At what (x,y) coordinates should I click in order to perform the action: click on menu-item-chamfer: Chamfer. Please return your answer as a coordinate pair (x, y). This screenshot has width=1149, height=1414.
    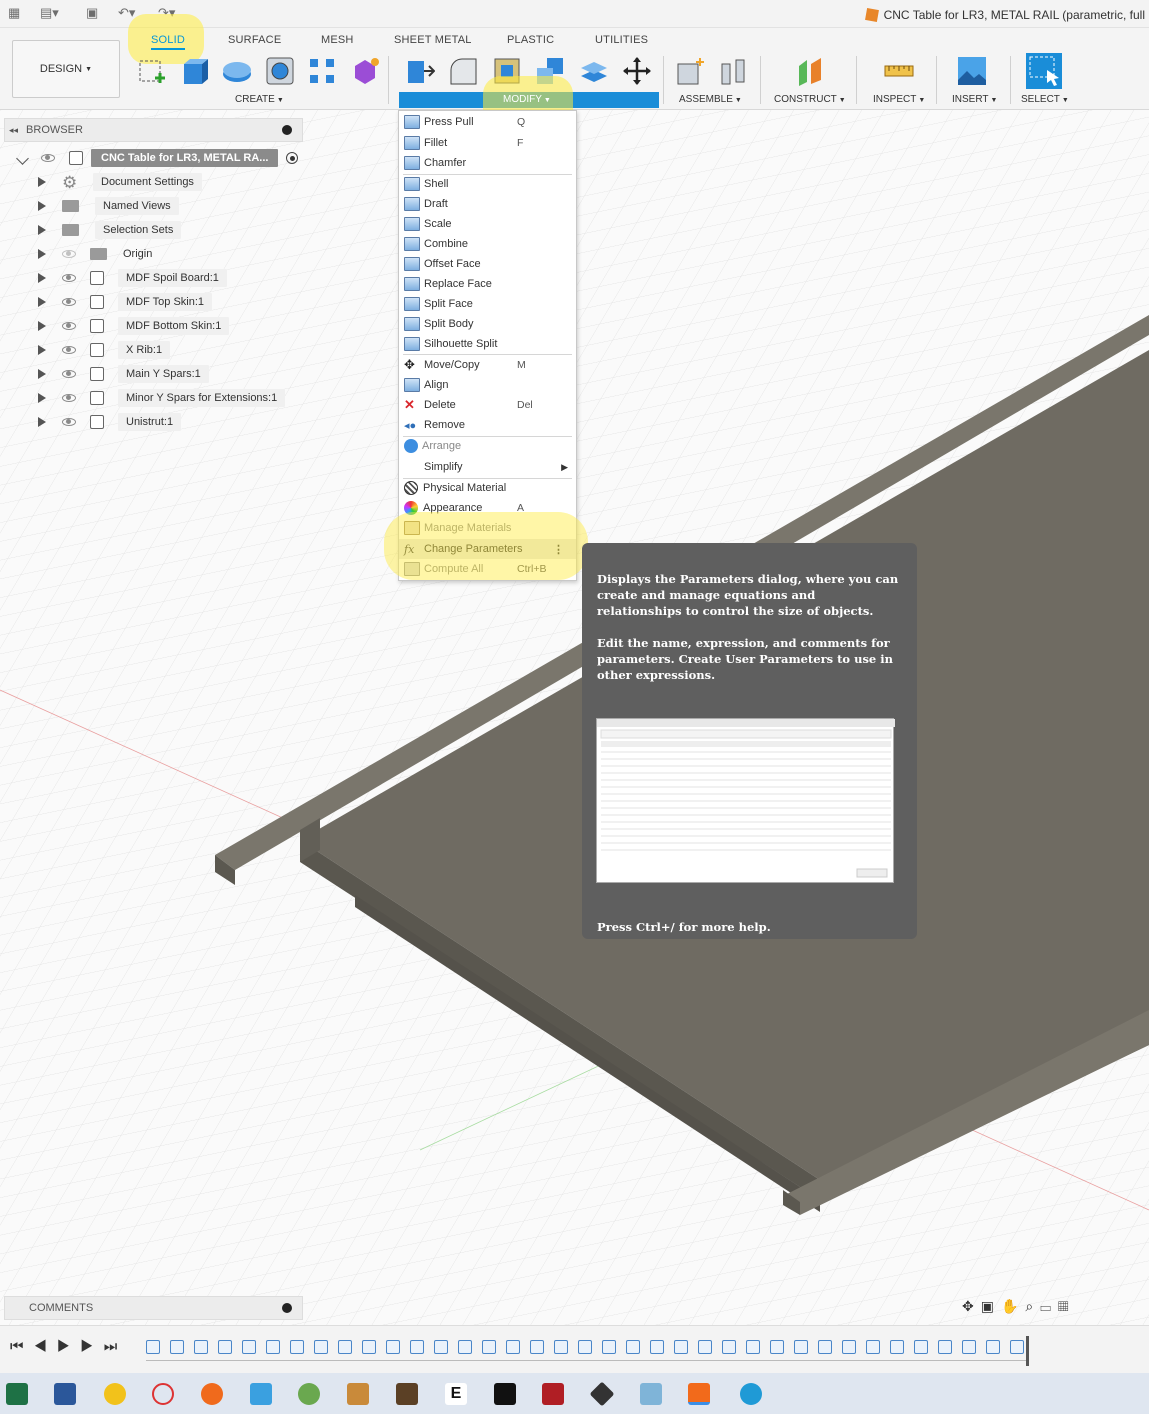
    Looking at the image, I should click on (487, 163).